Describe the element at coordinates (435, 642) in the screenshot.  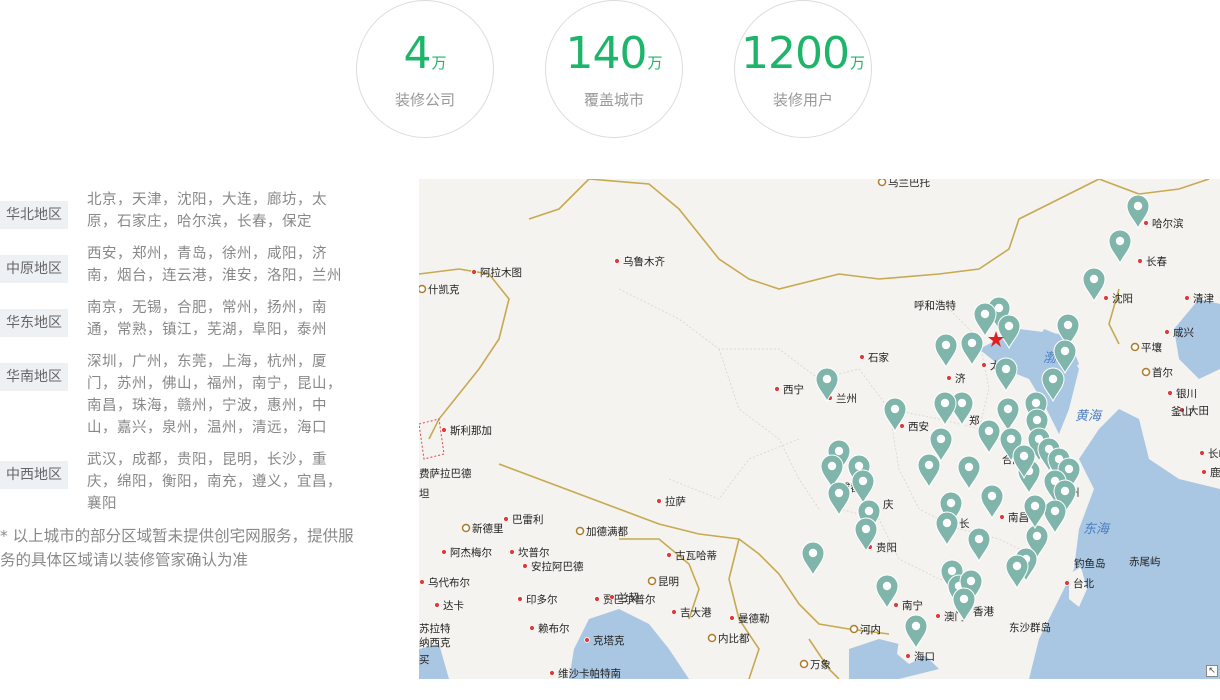
I see `city-label: 纳西克` at that location.